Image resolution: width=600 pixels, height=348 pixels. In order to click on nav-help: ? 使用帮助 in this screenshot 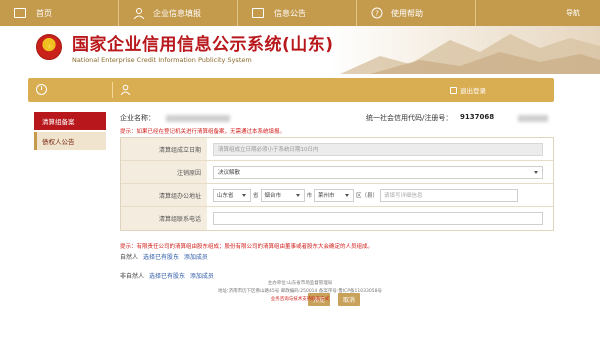, I will do `click(416, 13)`.